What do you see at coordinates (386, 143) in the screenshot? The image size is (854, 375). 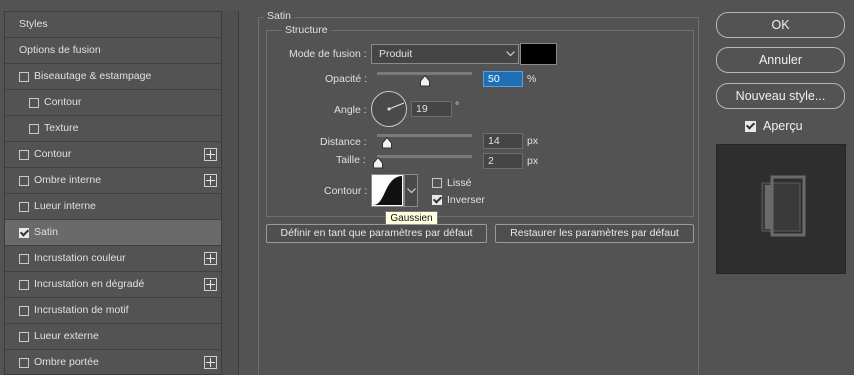 I see `distance-slider-thumb` at bounding box center [386, 143].